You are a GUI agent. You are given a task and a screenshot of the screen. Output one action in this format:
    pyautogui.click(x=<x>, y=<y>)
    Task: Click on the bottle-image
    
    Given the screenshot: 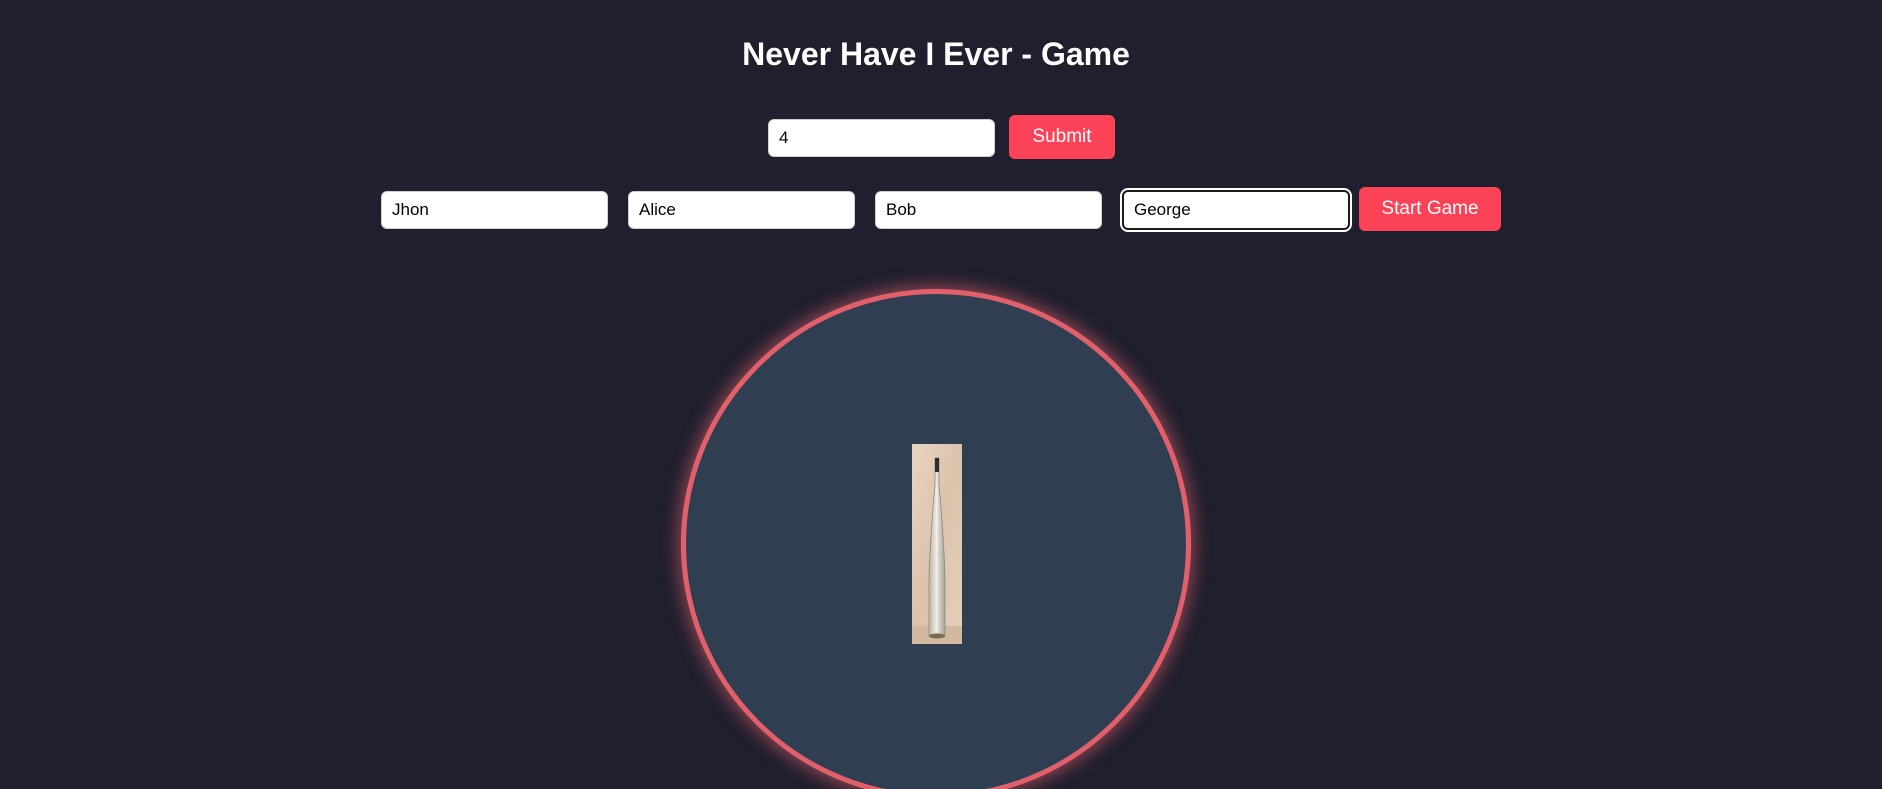 What is the action you would take?
    pyautogui.click(x=937, y=544)
    